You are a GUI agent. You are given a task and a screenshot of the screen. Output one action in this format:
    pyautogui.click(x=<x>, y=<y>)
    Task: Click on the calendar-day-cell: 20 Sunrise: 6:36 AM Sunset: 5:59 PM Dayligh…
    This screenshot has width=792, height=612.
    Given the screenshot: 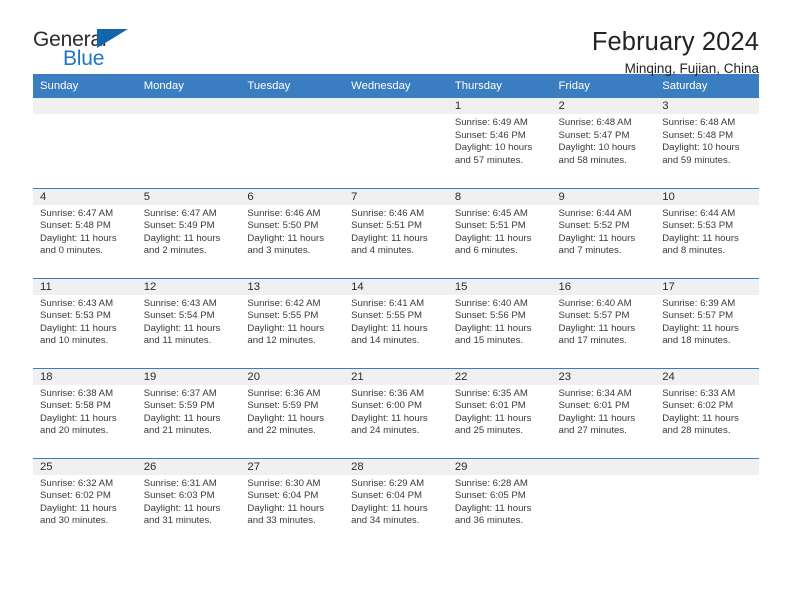 What is the action you would take?
    pyautogui.click(x=292, y=412)
    